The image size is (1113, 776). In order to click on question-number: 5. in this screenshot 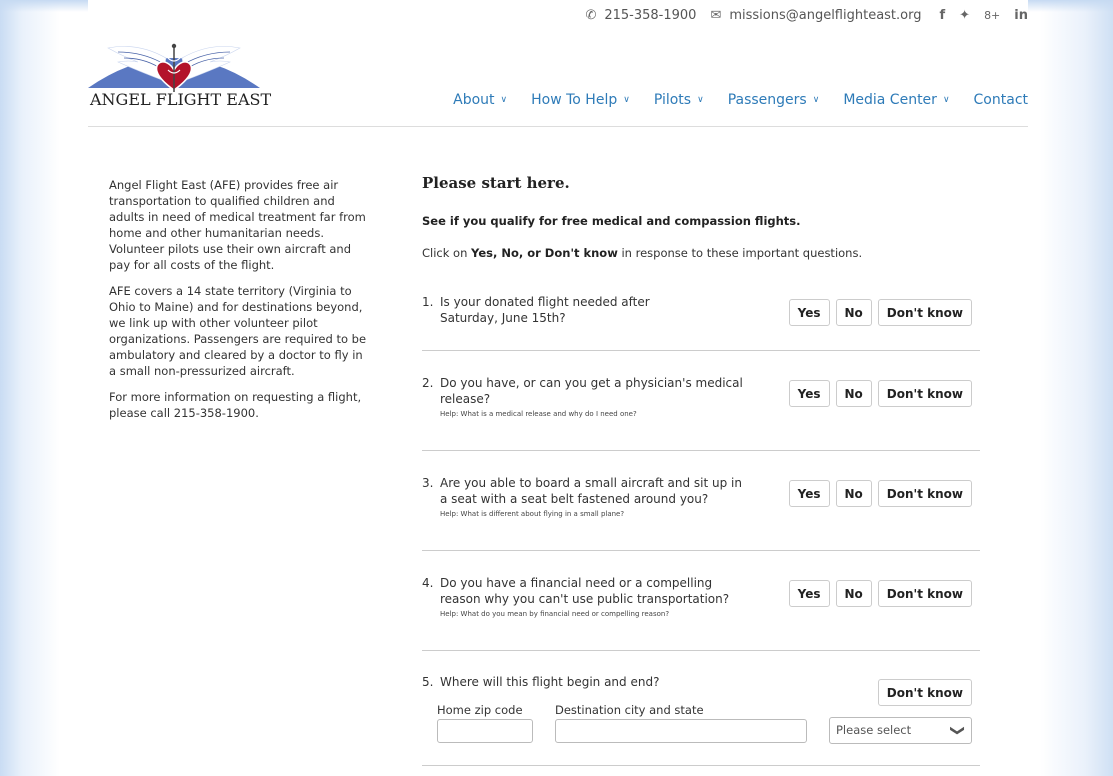, I will do `click(428, 682)`.